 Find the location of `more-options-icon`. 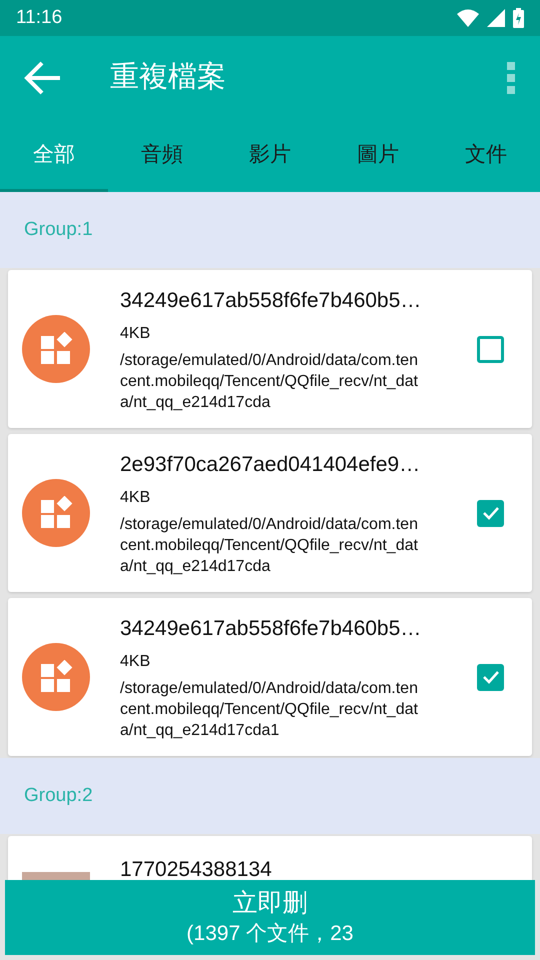

more-options-icon is located at coordinates (511, 78).